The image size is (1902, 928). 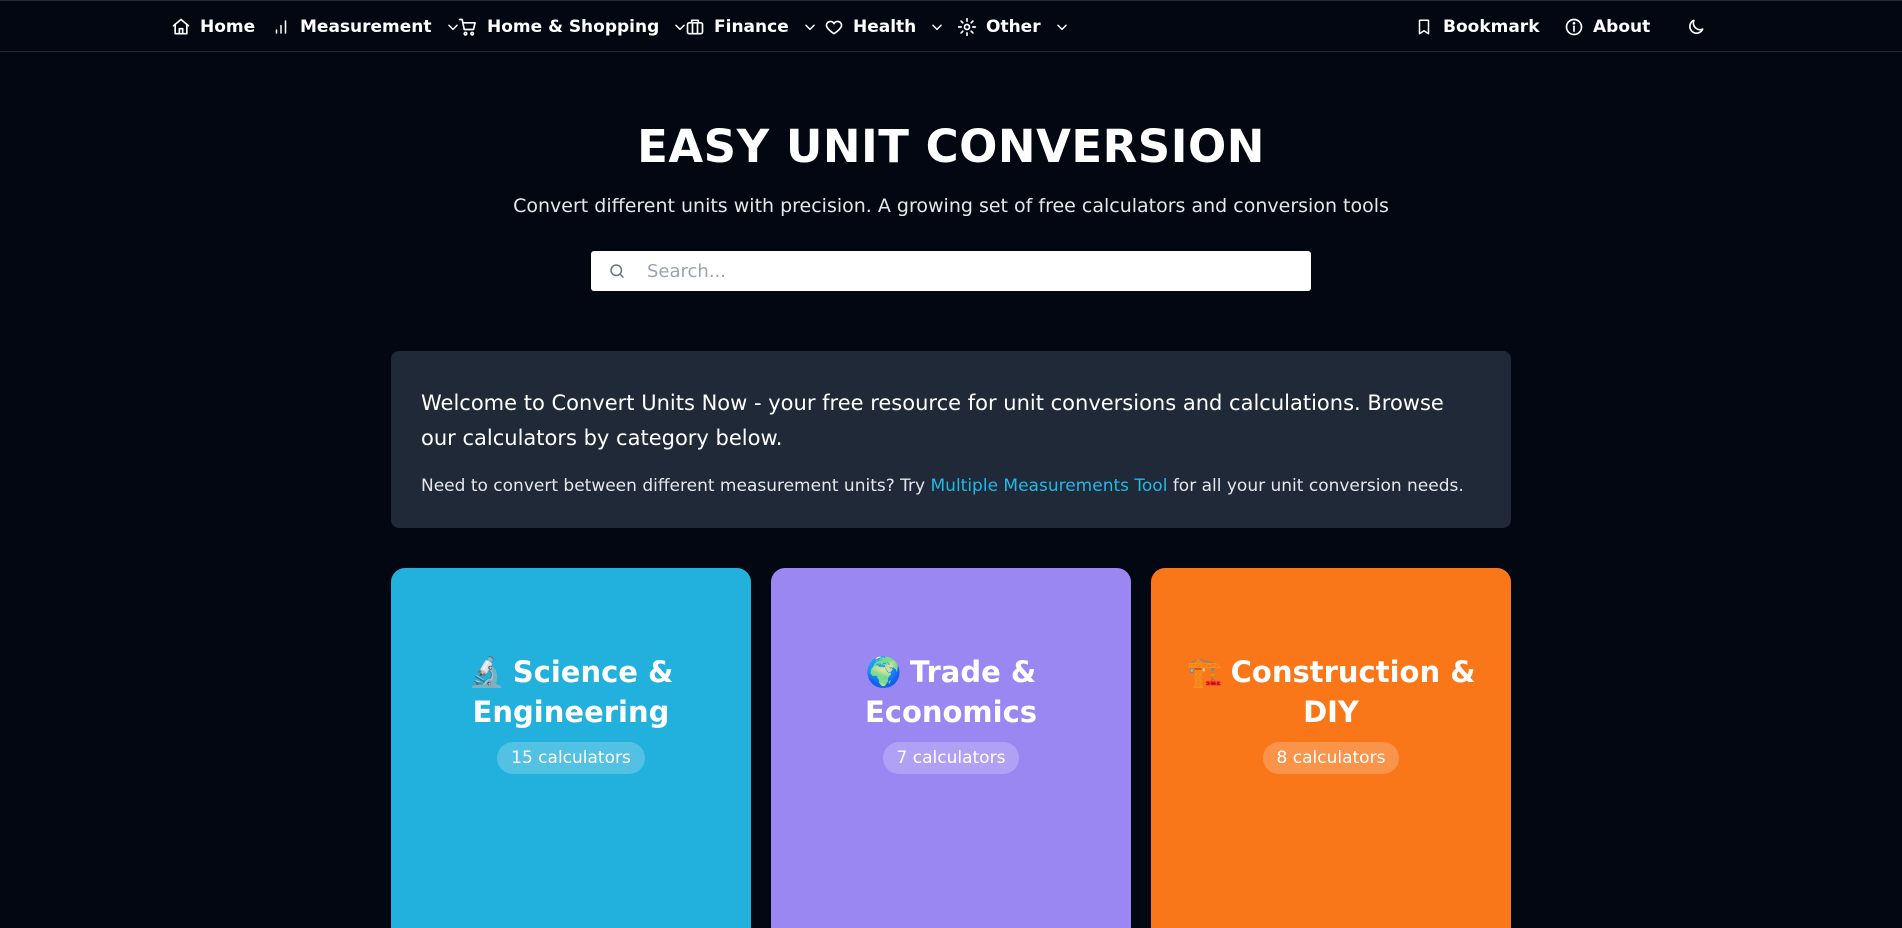 I want to click on nav-bookmark-label: Bookmark, so click(x=1491, y=27).